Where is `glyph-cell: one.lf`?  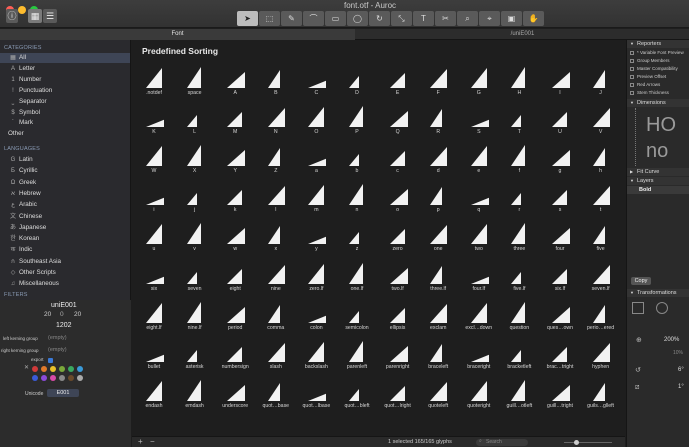
glyph-cell: one.lf is located at coordinates (357, 280).